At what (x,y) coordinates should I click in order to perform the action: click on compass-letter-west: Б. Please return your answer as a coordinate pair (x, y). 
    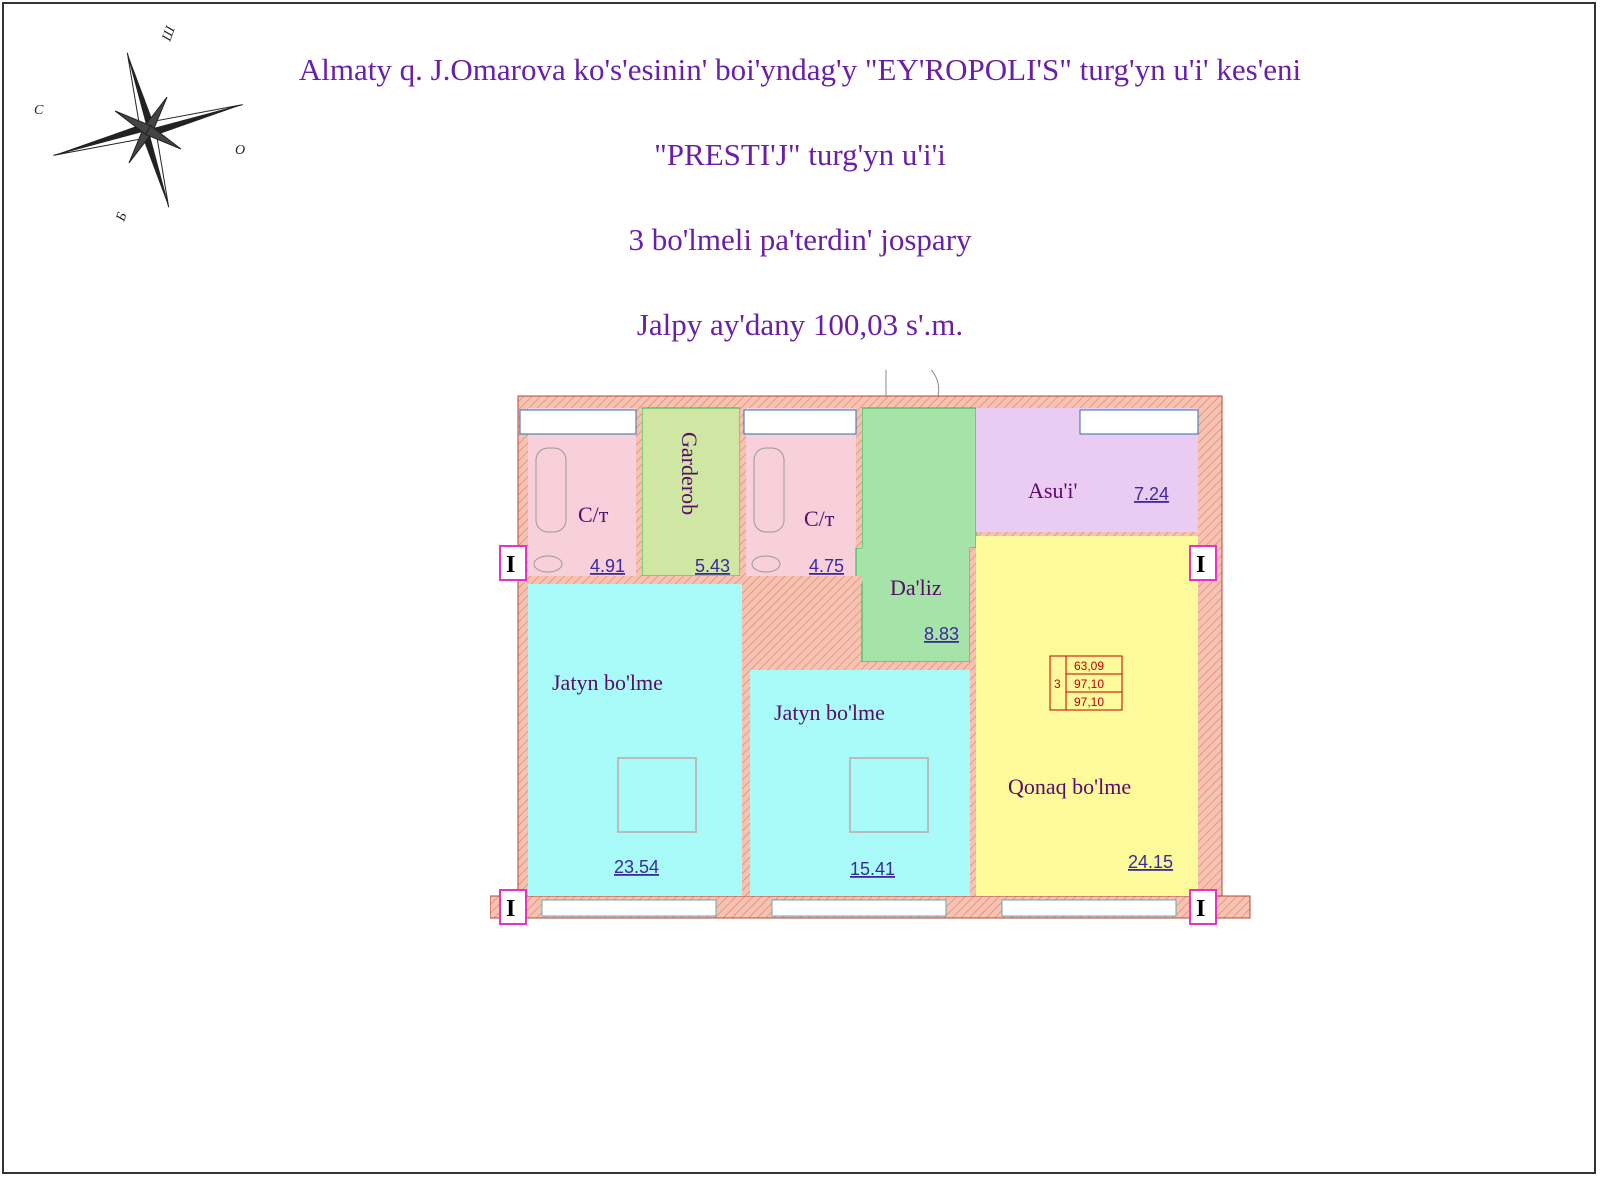
    Looking at the image, I should click on (121, 217).